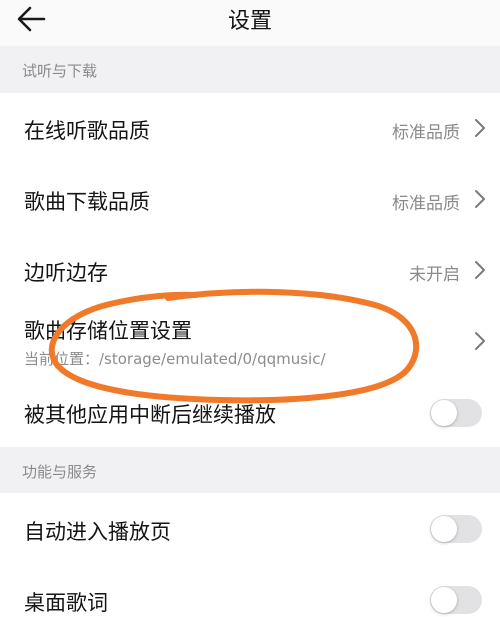  What do you see at coordinates (175, 359) in the screenshot?
I see `storage-path: 当前位置：/storage/emulated/0/qqmusic/` at bounding box center [175, 359].